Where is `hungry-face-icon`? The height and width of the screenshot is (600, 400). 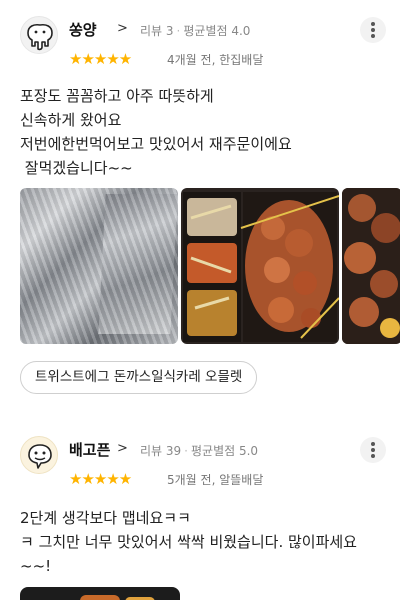
hungry-face-icon is located at coordinates (40, 456).